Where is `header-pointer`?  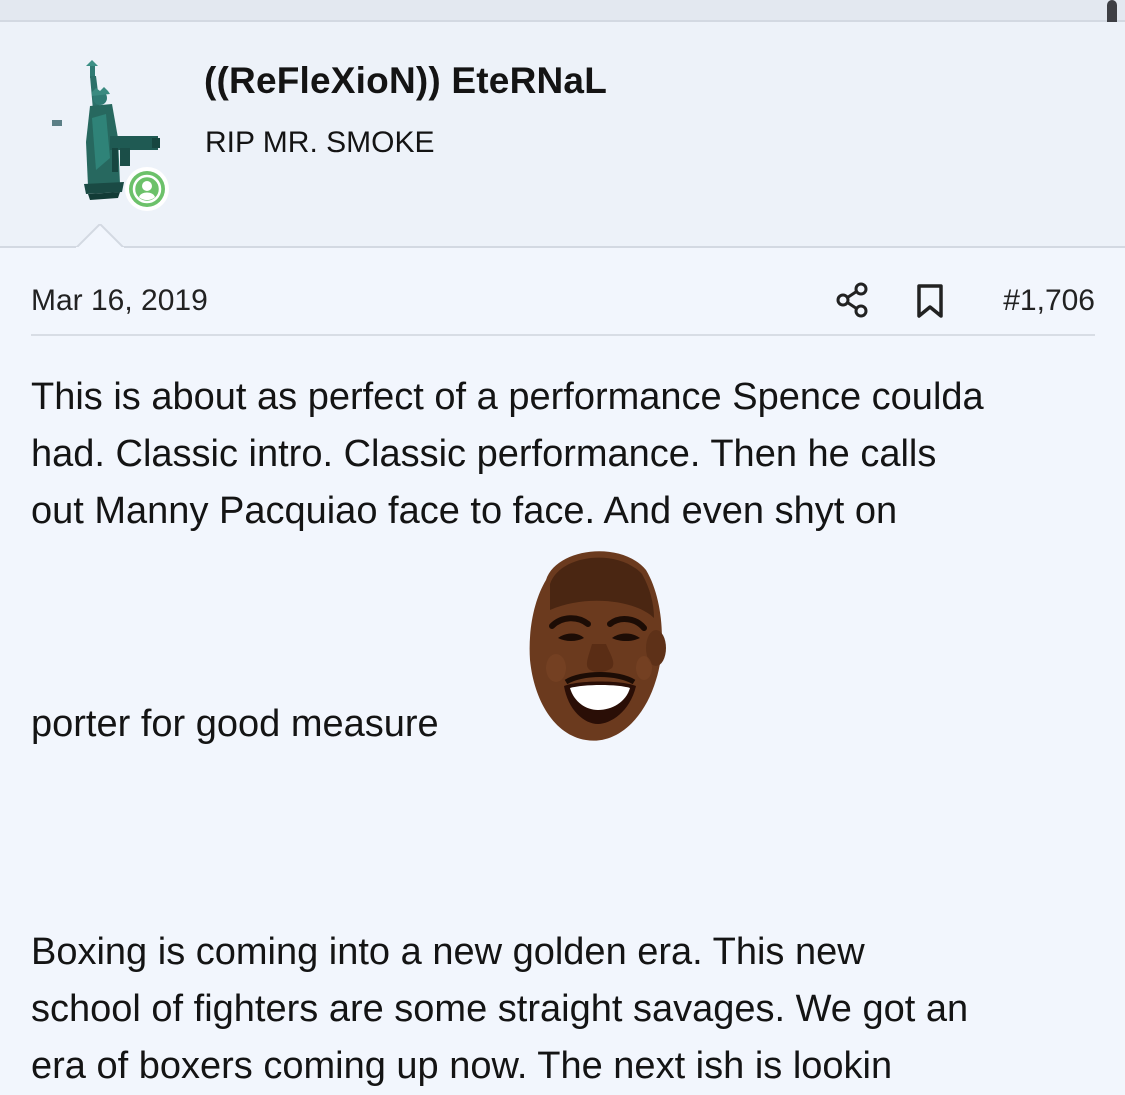 header-pointer is located at coordinates (100, 236).